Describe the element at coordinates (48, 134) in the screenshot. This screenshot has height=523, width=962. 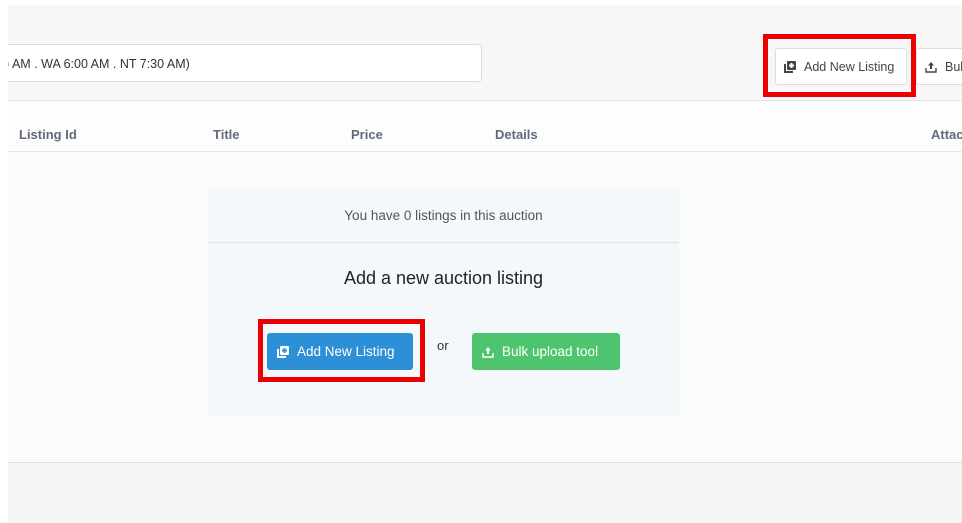
I see `column-header-listing-id: Listing Id` at that location.